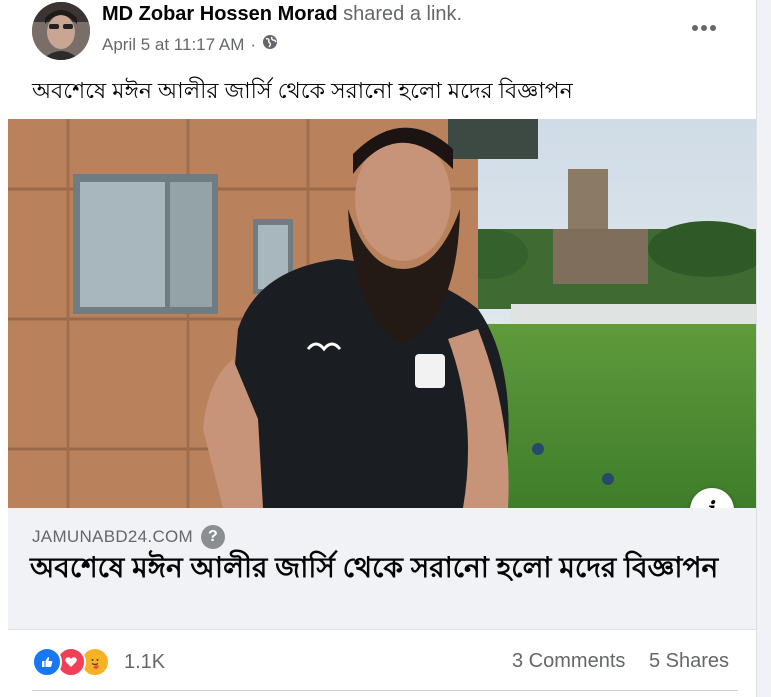  I want to click on post-action-text: shared a link., so click(403, 14).